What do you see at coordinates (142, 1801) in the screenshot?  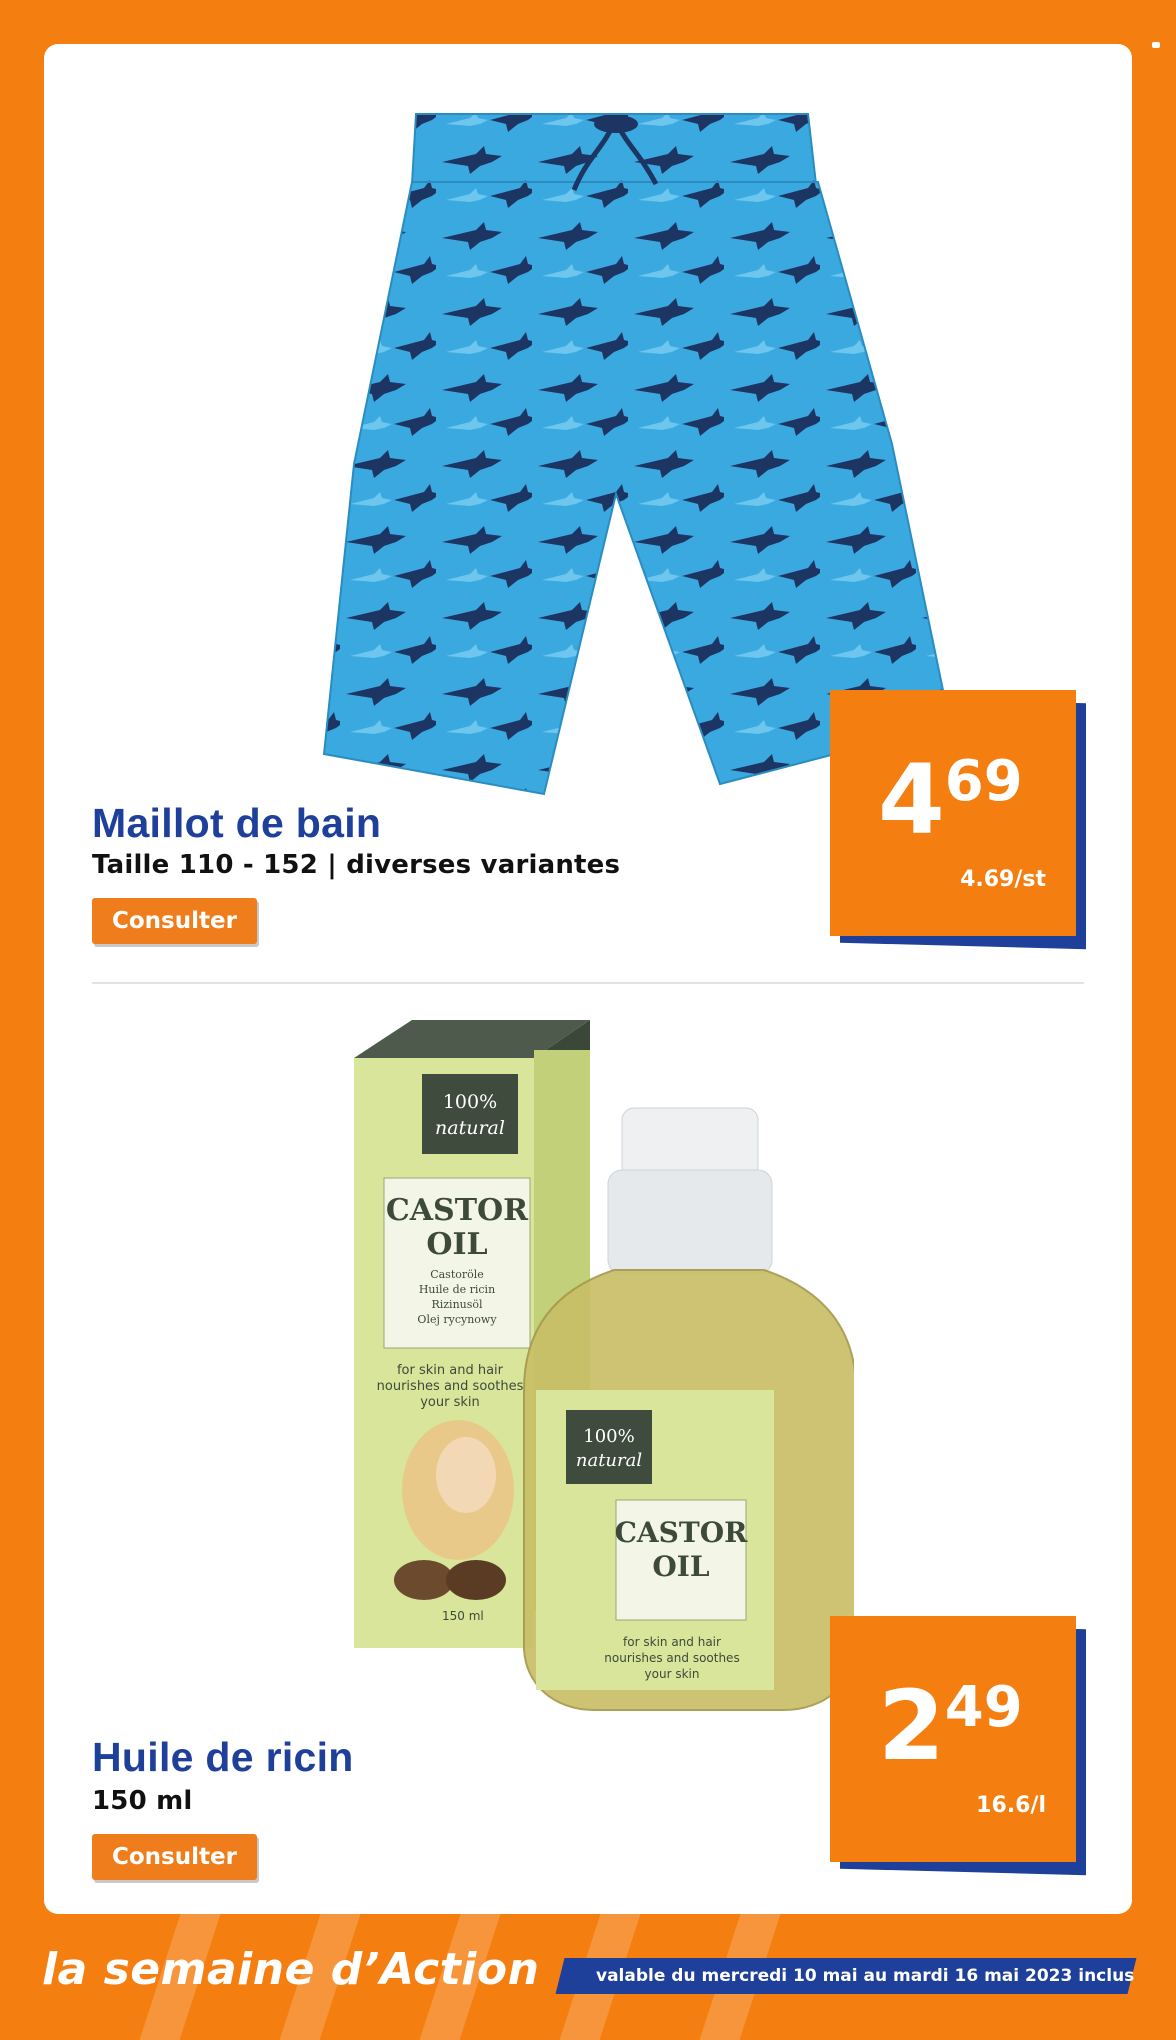 I see `product-subtitle: 150 ml` at bounding box center [142, 1801].